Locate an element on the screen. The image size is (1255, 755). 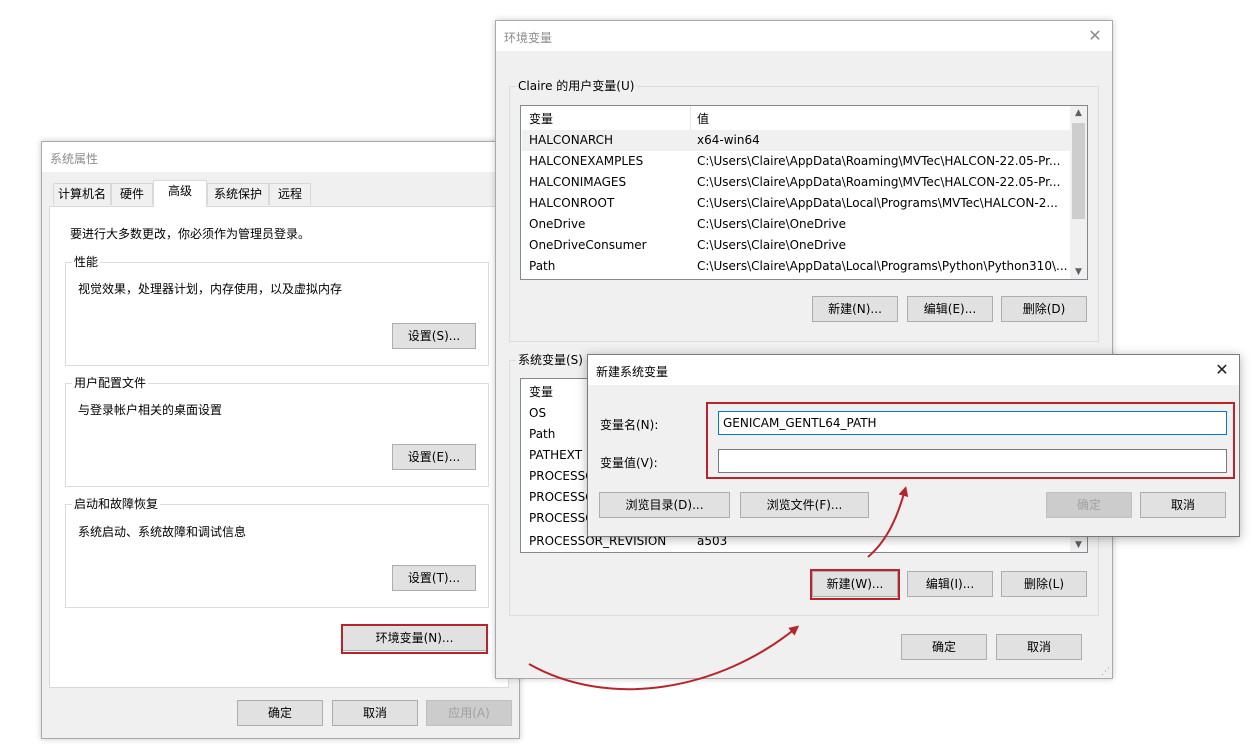
new-var-title-bar: 新建系统变量 ✕ is located at coordinates (913, 370).